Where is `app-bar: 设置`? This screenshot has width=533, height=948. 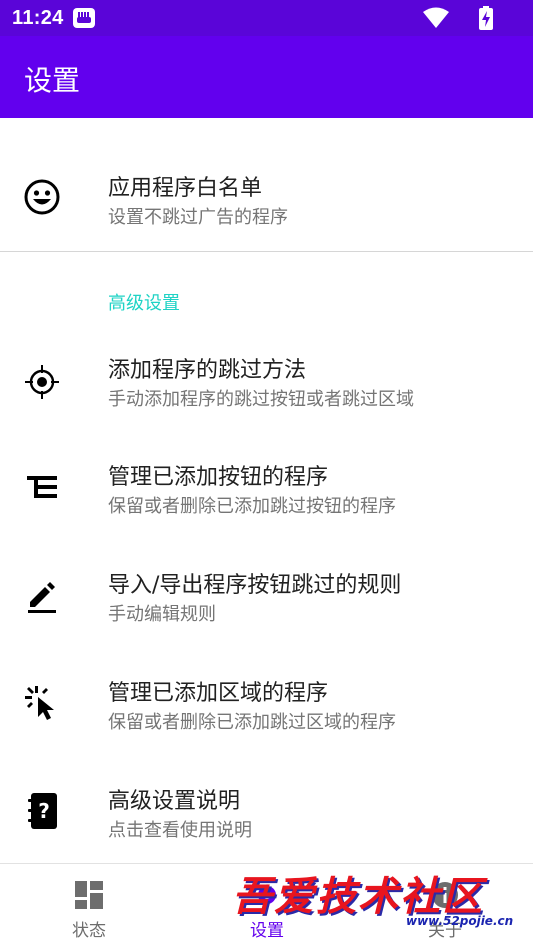 app-bar: 设置 is located at coordinates (266, 77).